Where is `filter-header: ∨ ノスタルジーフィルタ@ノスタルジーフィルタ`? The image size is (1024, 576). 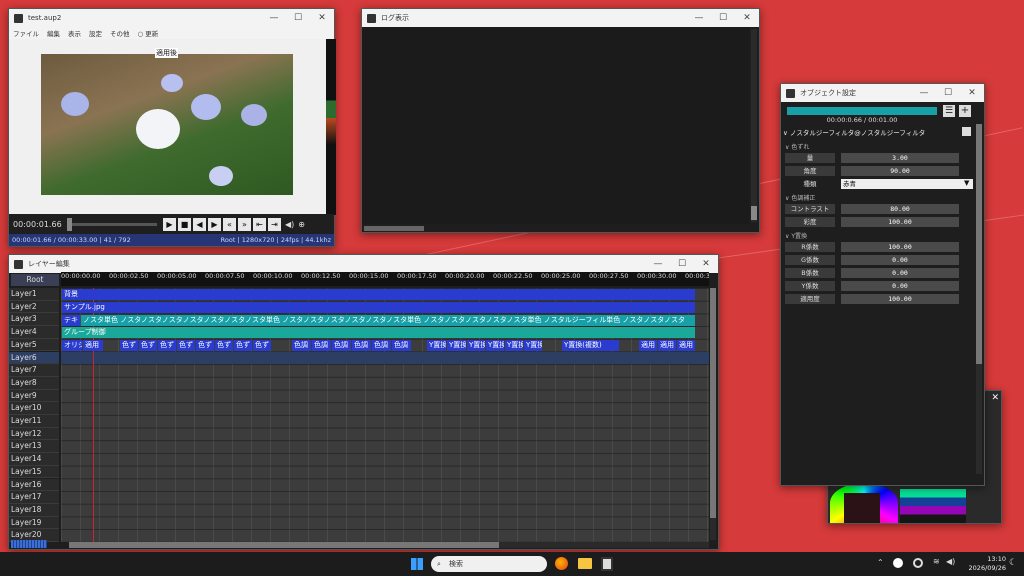 filter-header: ∨ ノスタルジーフィルタ@ノスタルジーフィルタ is located at coordinates (878, 132).